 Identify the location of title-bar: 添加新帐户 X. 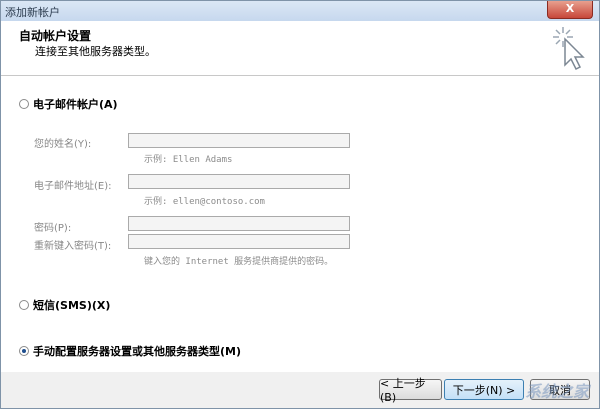
(300, 11).